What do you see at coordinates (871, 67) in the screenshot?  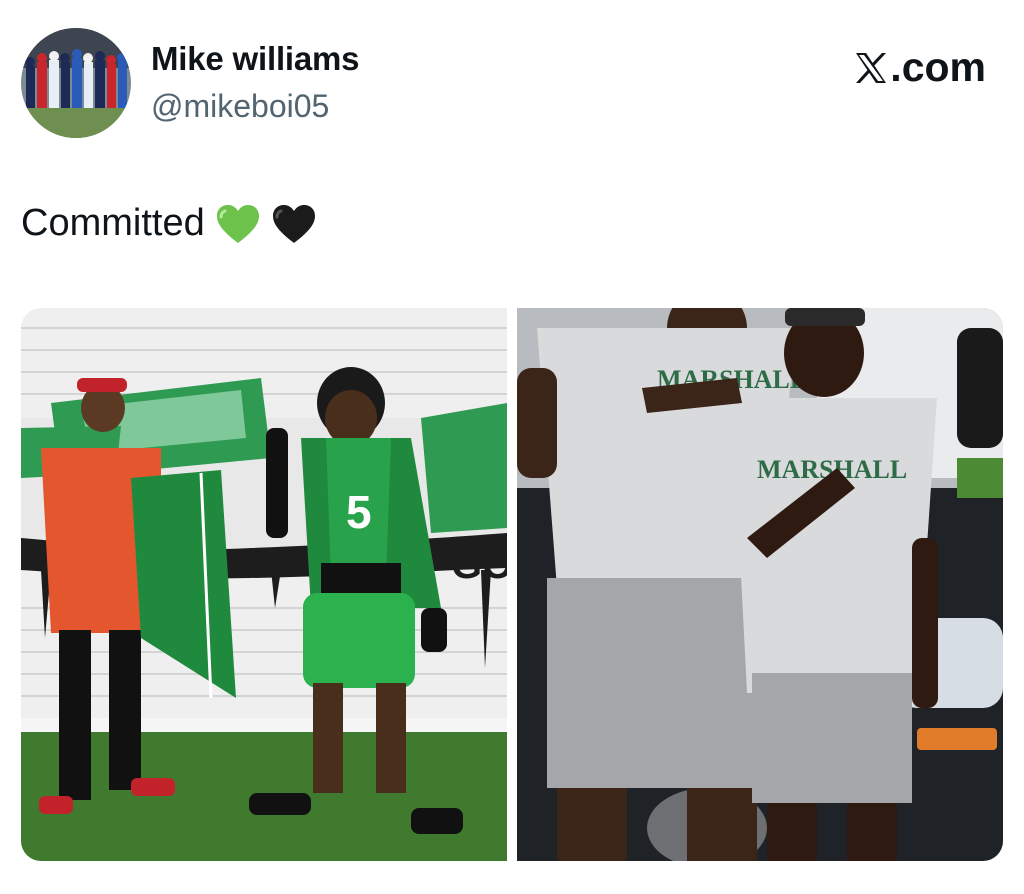 I see `x-logo-icon` at bounding box center [871, 67].